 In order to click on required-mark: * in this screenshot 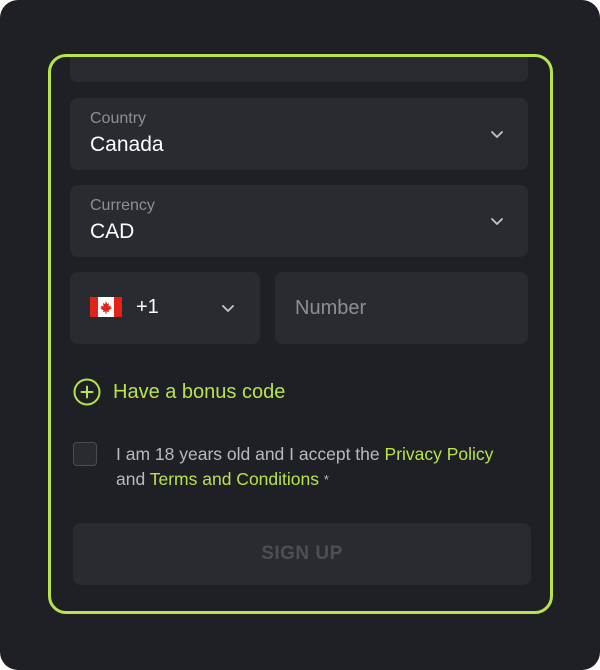, I will do `click(326, 479)`.